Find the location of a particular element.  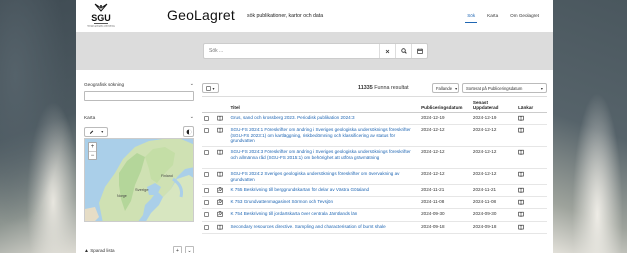

caret-down-icon: ▾ is located at coordinates (541, 88).